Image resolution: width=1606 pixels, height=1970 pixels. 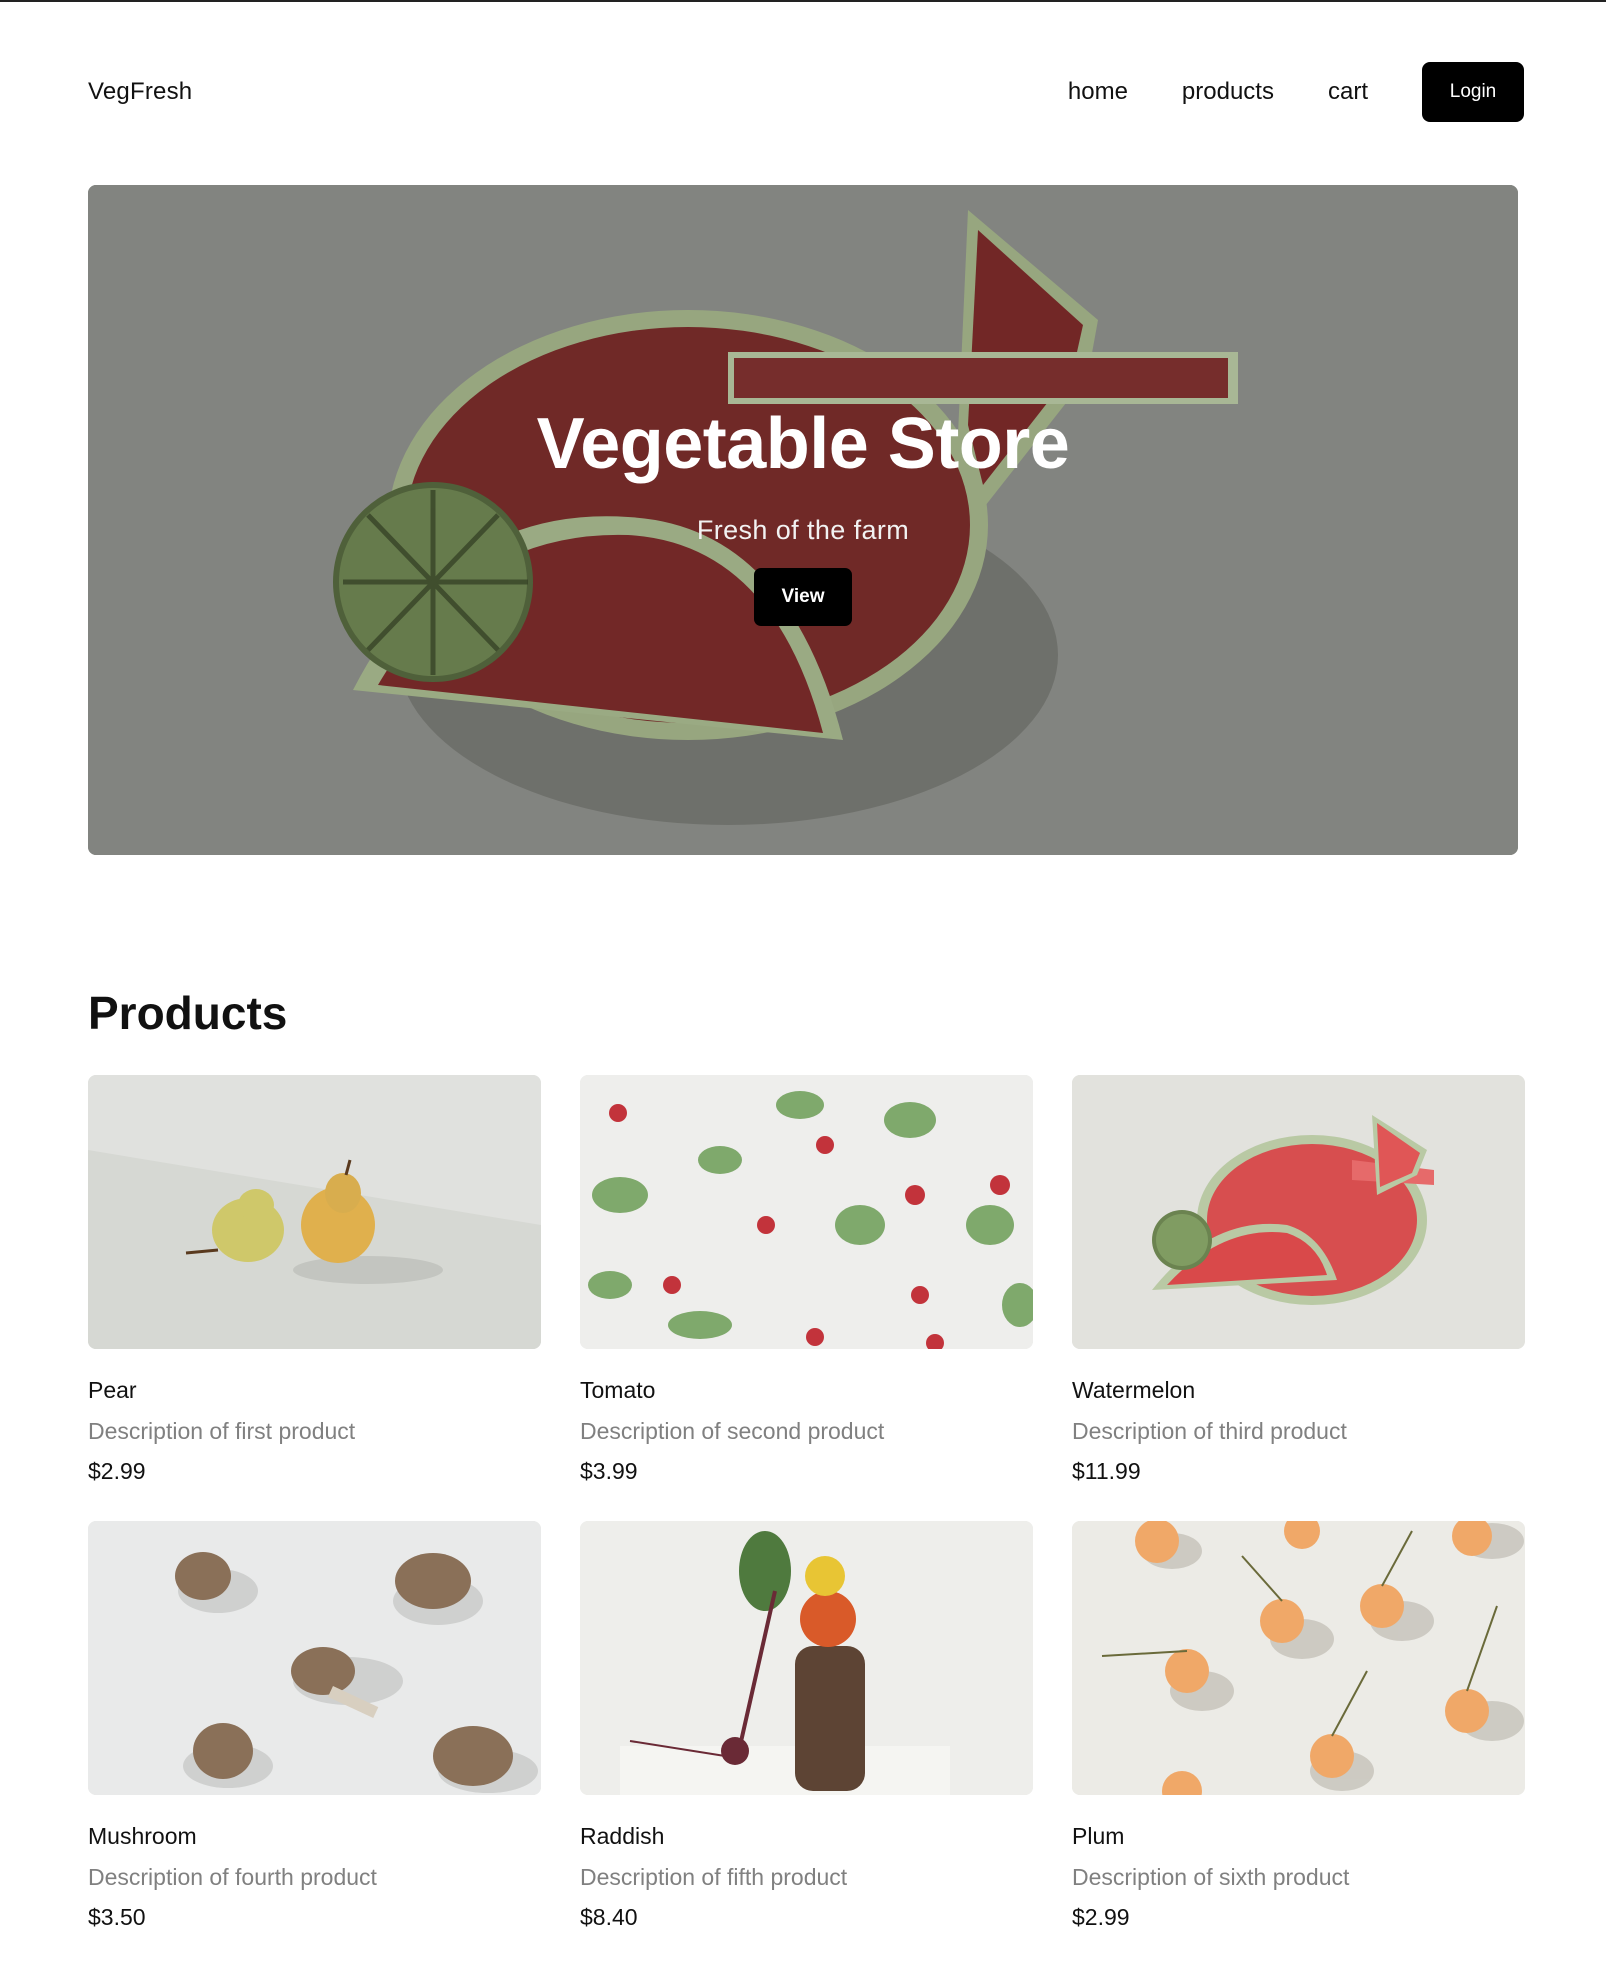 I want to click on pear-photo, so click(x=314, y=1212).